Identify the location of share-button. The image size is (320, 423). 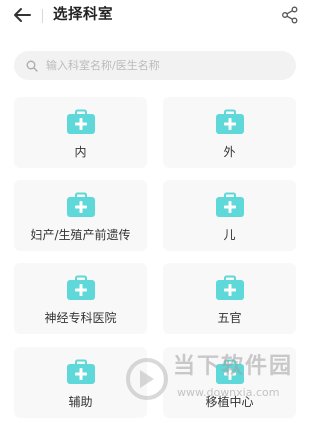
(290, 15).